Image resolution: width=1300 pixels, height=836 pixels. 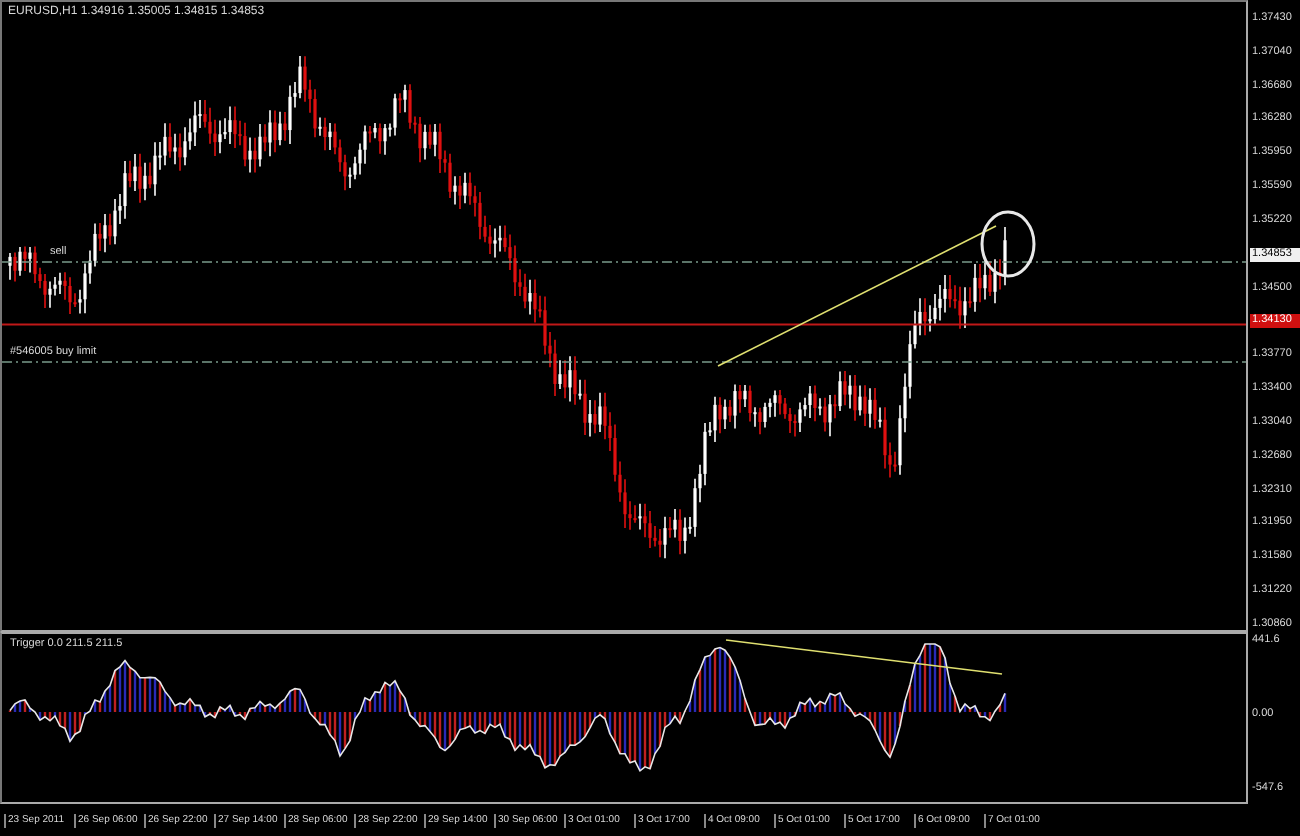 What do you see at coordinates (1008, 244) in the screenshot?
I see `circle-annotation` at bounding box center [1008, 244].